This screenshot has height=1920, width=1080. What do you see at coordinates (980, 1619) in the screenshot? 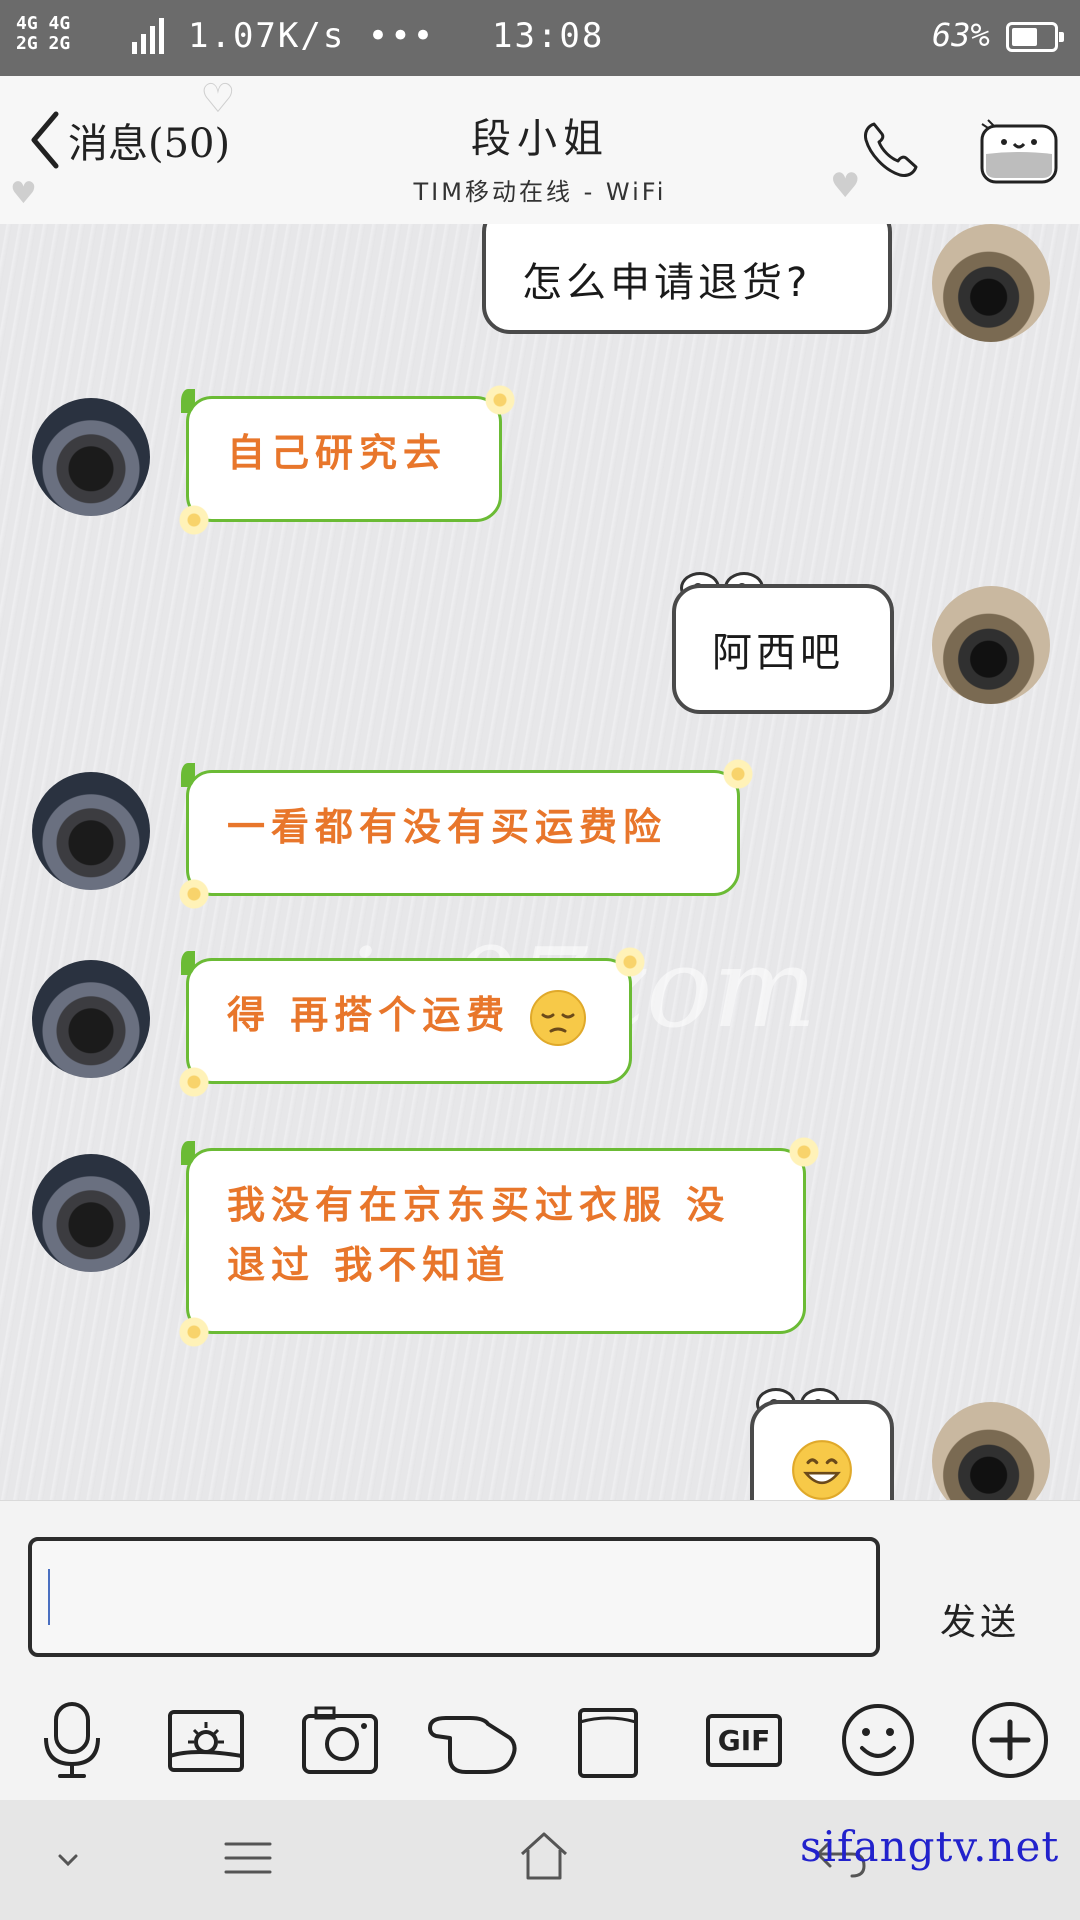
I see `send-button: 发送` at bounding box center [980, 1619].